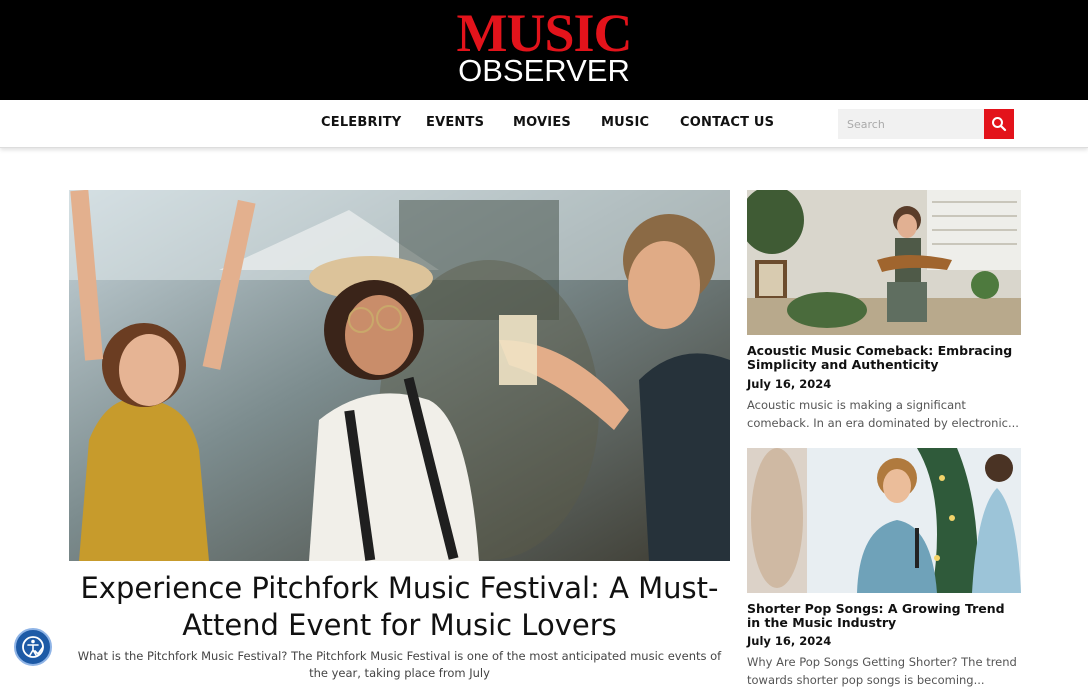  What do you see at coordinates (455, 122) in the screenshot?
I see `nav-item-events: EVENTS` at bounding box center [455, 122].